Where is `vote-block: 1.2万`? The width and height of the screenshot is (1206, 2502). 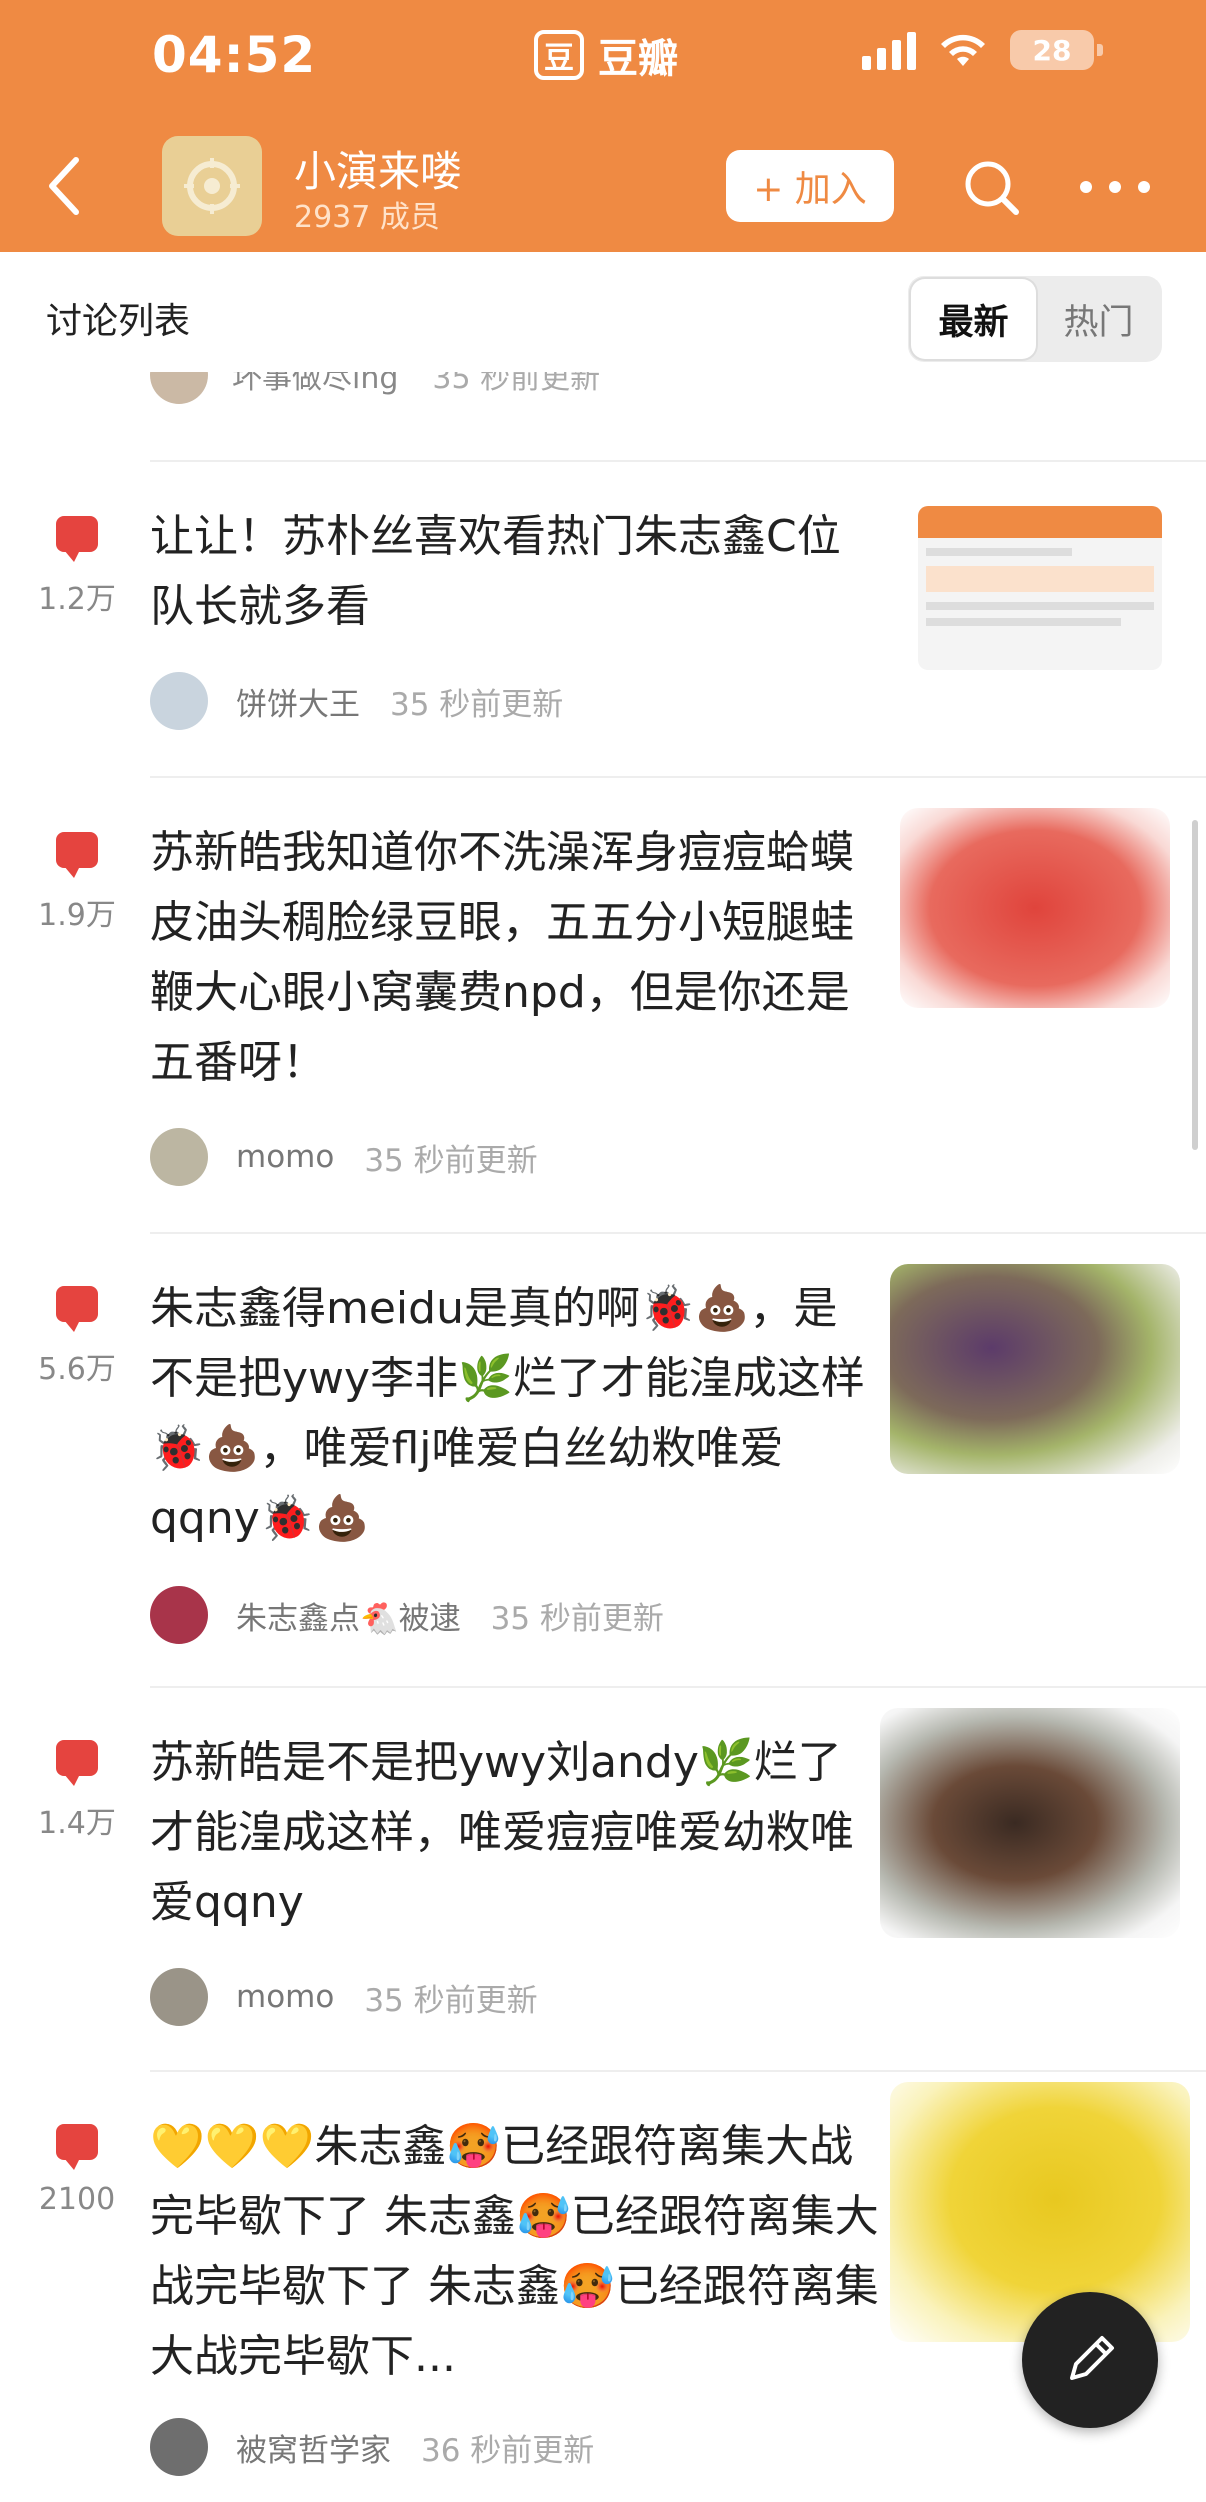
vote-block: 1.2万 is located at coordinates (77, 567).